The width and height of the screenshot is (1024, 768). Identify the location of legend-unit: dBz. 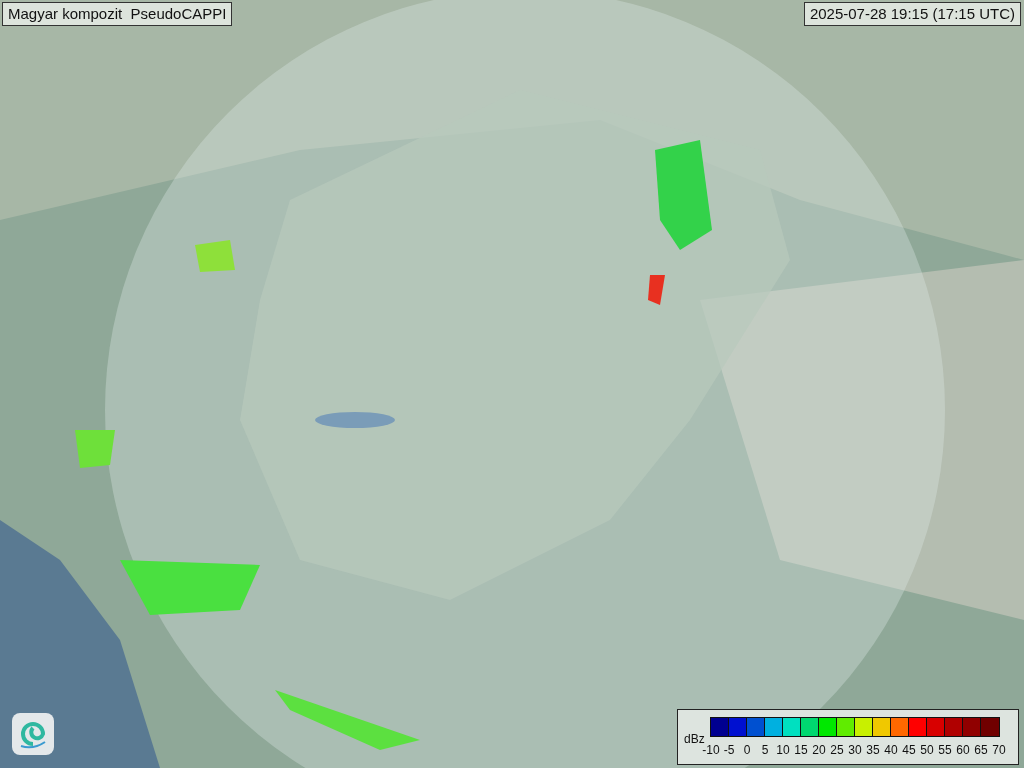
(694, 738).